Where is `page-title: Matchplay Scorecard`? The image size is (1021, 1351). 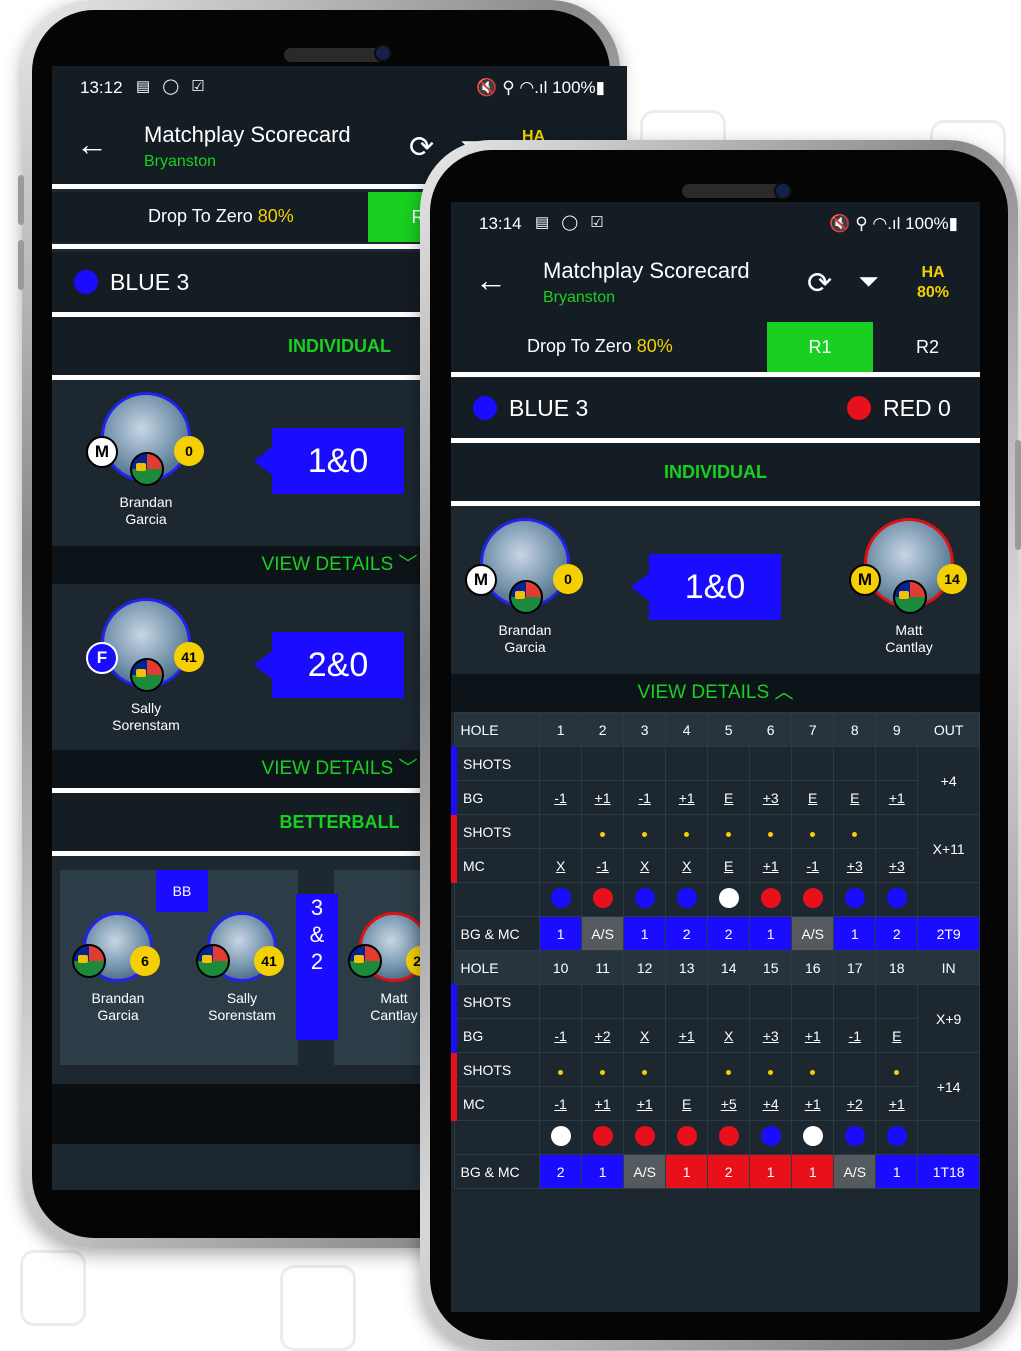 page-title: Matchplay Scorecard is located at coordinates (247, 134).